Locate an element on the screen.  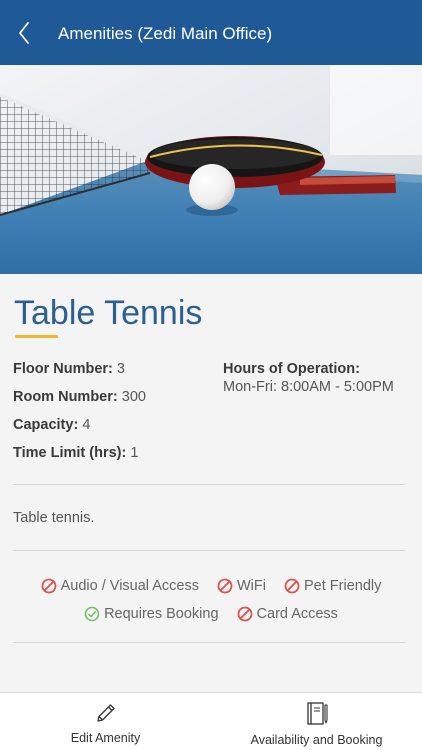
feature-row: Requires Booking Card Access is located at coordinates (211, 614).